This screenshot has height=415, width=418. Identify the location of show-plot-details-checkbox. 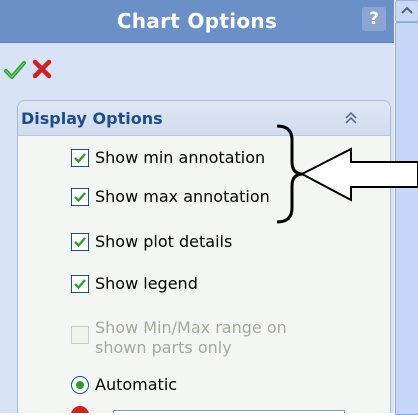
(80, 242).